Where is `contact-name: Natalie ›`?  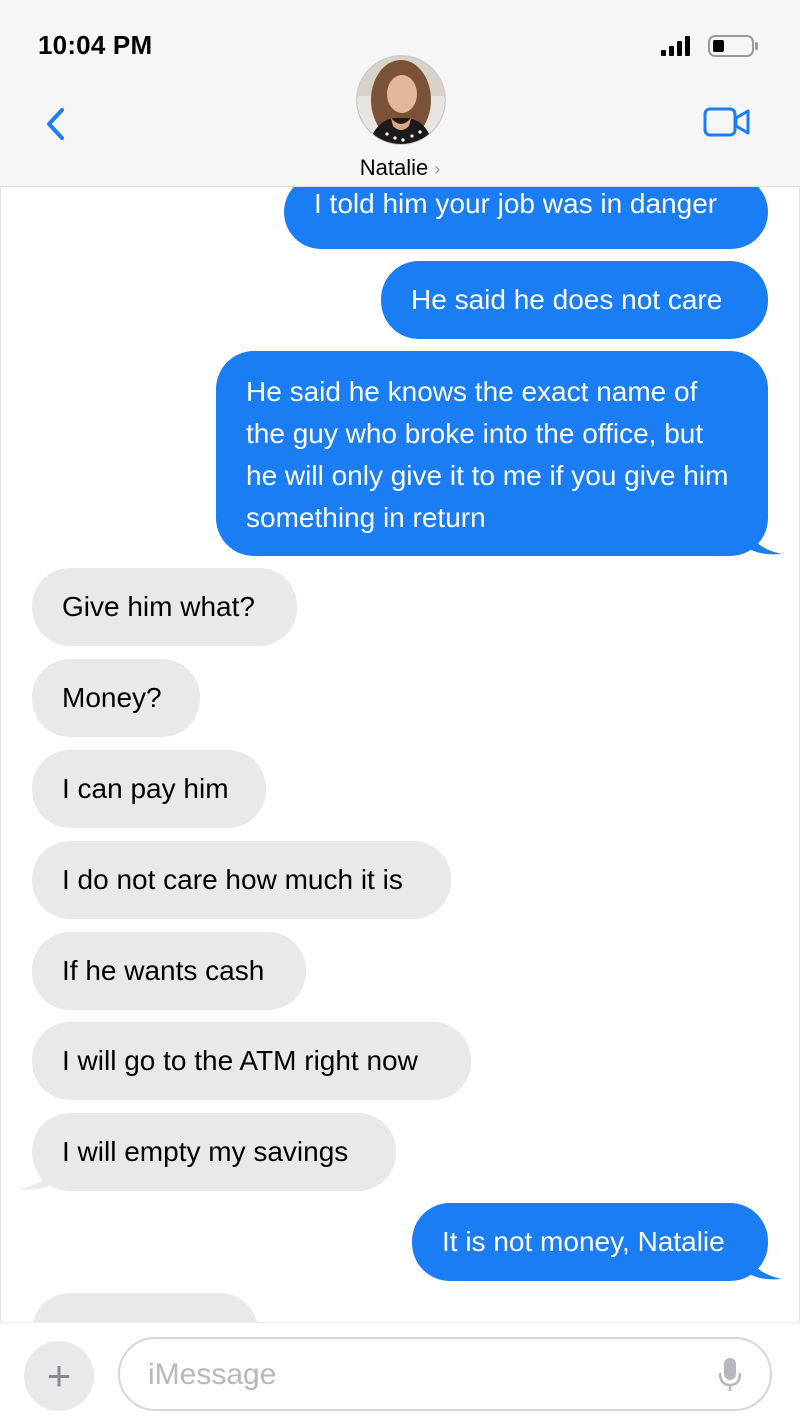 contact-name: Natalie › is located at coordinates (400, 168).